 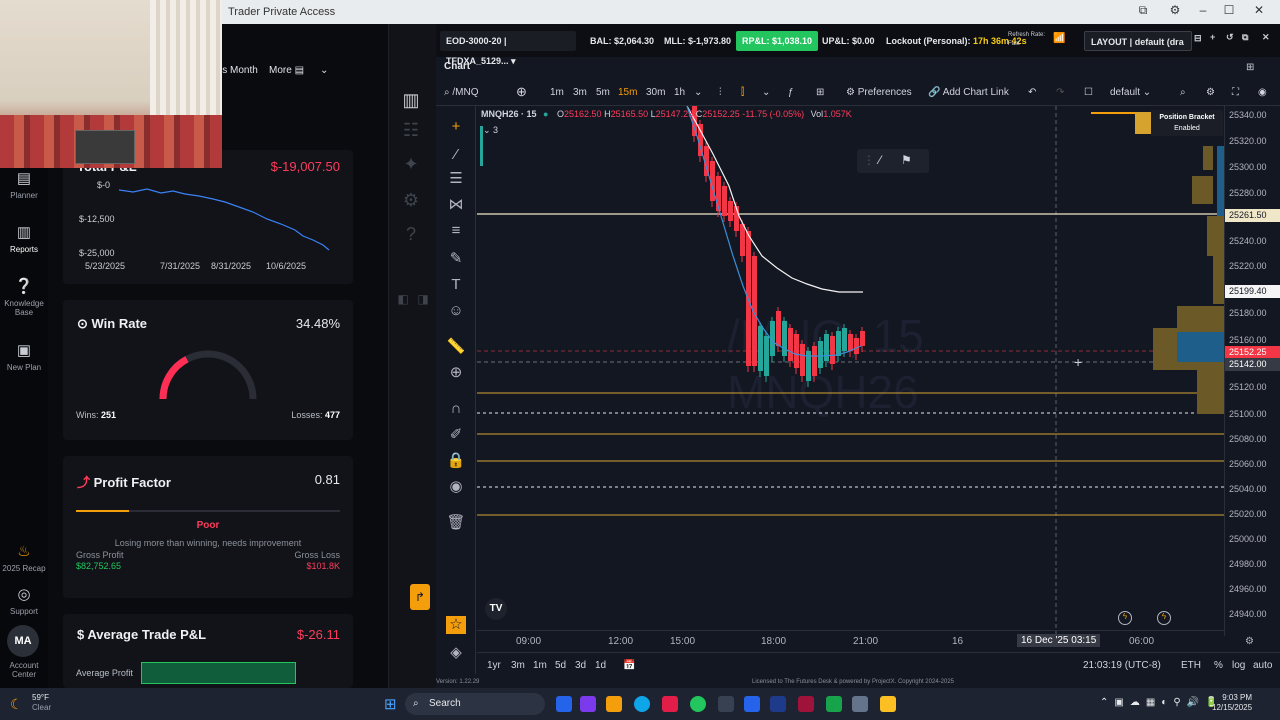 I want to click on session-ETH: ETH, so click(x=1191, y=665).